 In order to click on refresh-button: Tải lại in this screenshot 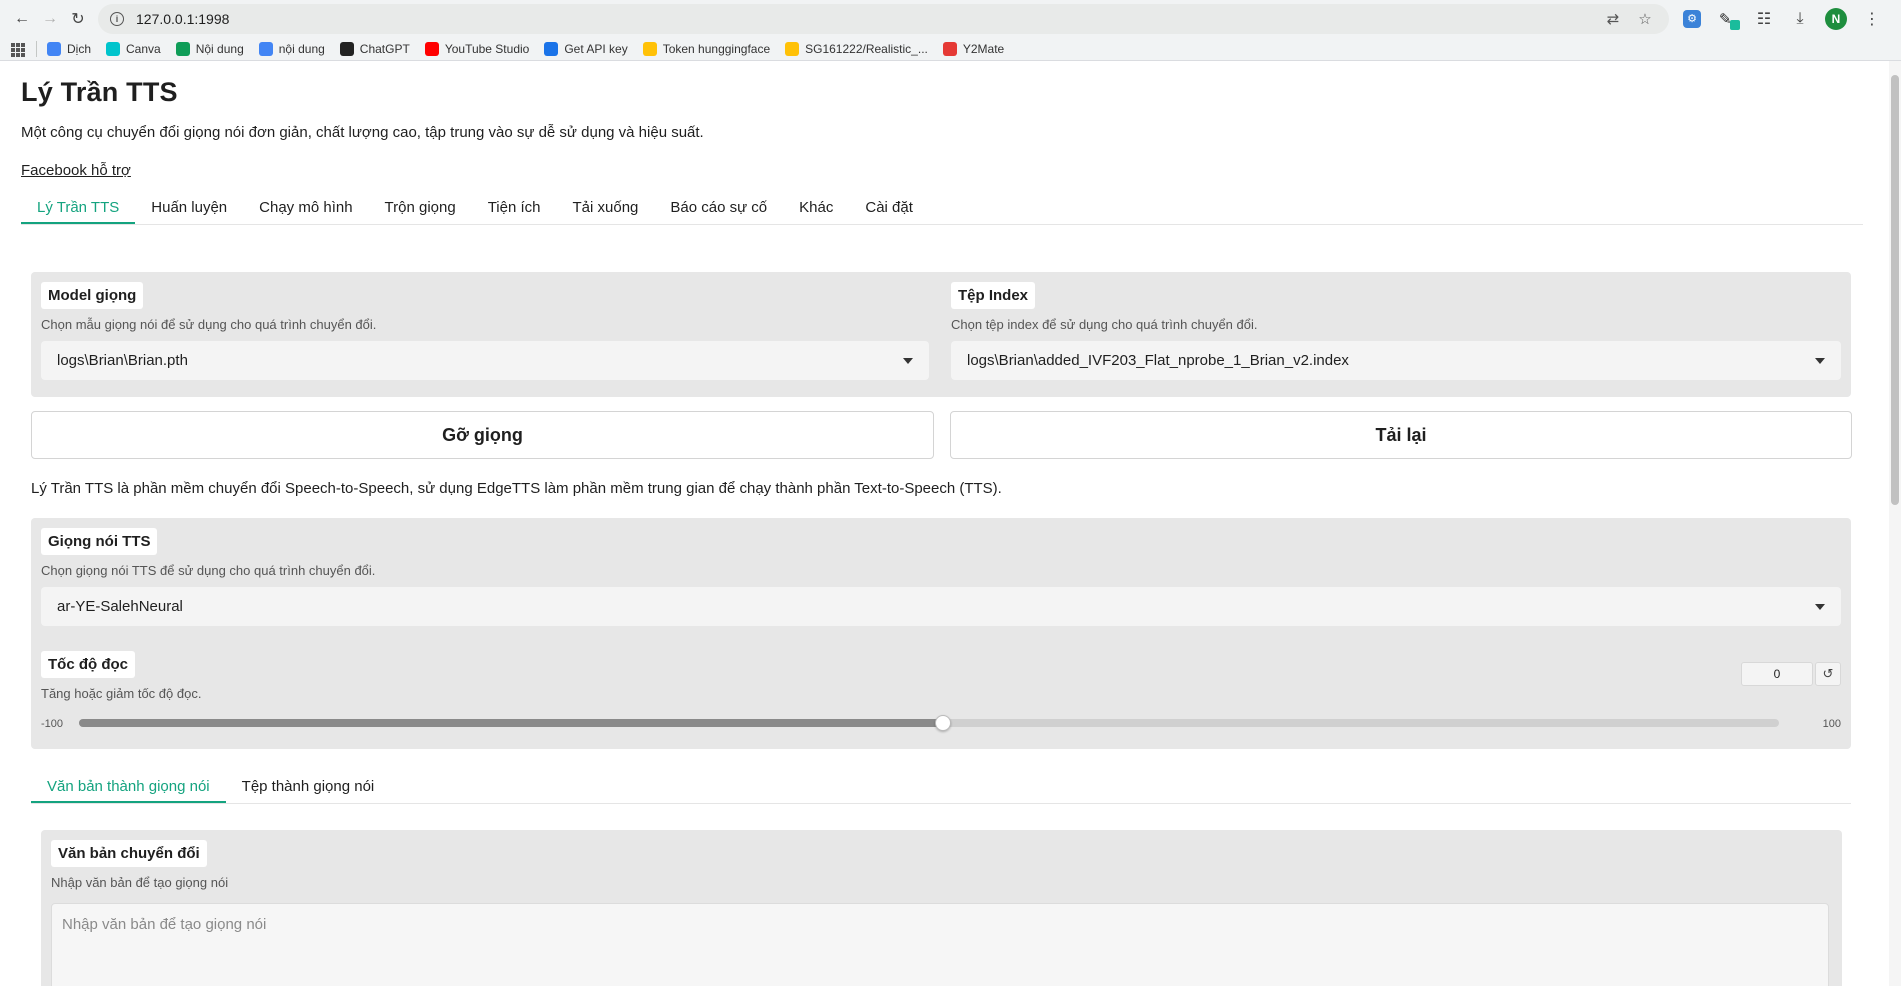, I will do `click(1401, 435)`.